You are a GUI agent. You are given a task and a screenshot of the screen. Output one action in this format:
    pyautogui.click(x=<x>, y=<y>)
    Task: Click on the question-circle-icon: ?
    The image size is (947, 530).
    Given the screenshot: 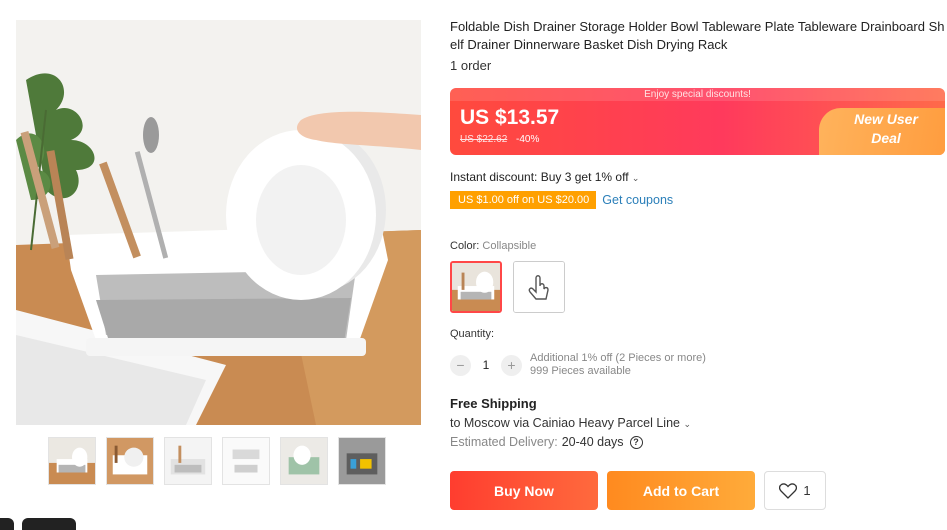 What is the action you would take?
    pyautogui.click(x=636, y=442)
    